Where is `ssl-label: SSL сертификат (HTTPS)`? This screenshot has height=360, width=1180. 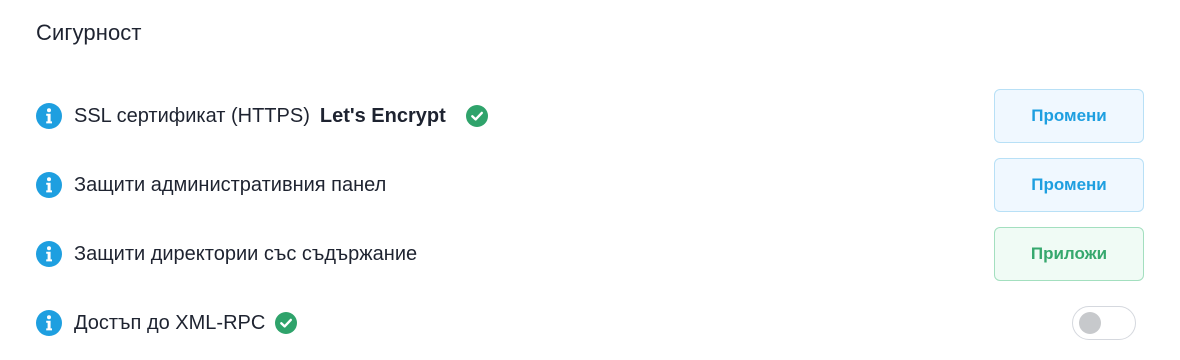 ssl-label: SSL сертификат (HTTPS) is located at coordinates (192, 115).